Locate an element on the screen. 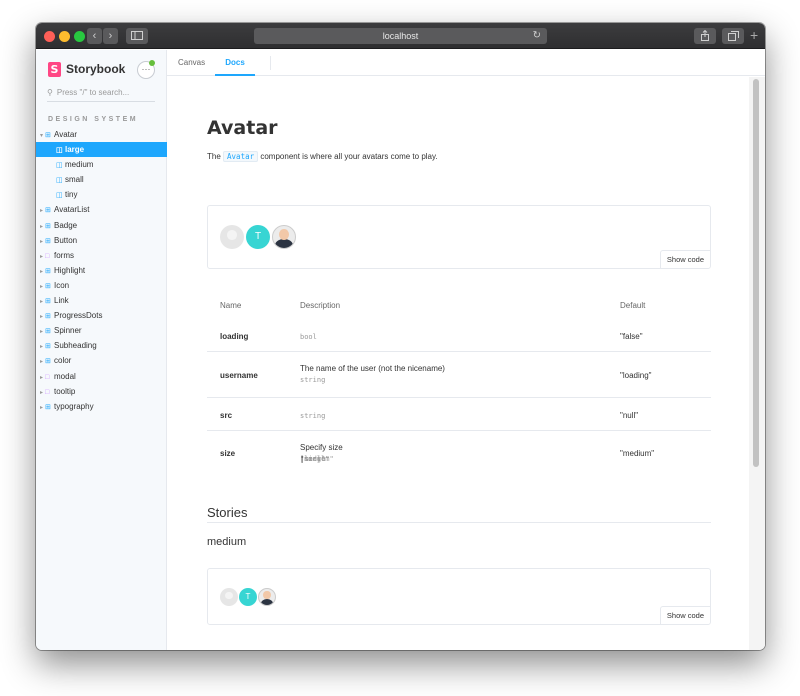 This screenshot has width=800, height=696. zoom-window-button is located at coordinates (79, 36).